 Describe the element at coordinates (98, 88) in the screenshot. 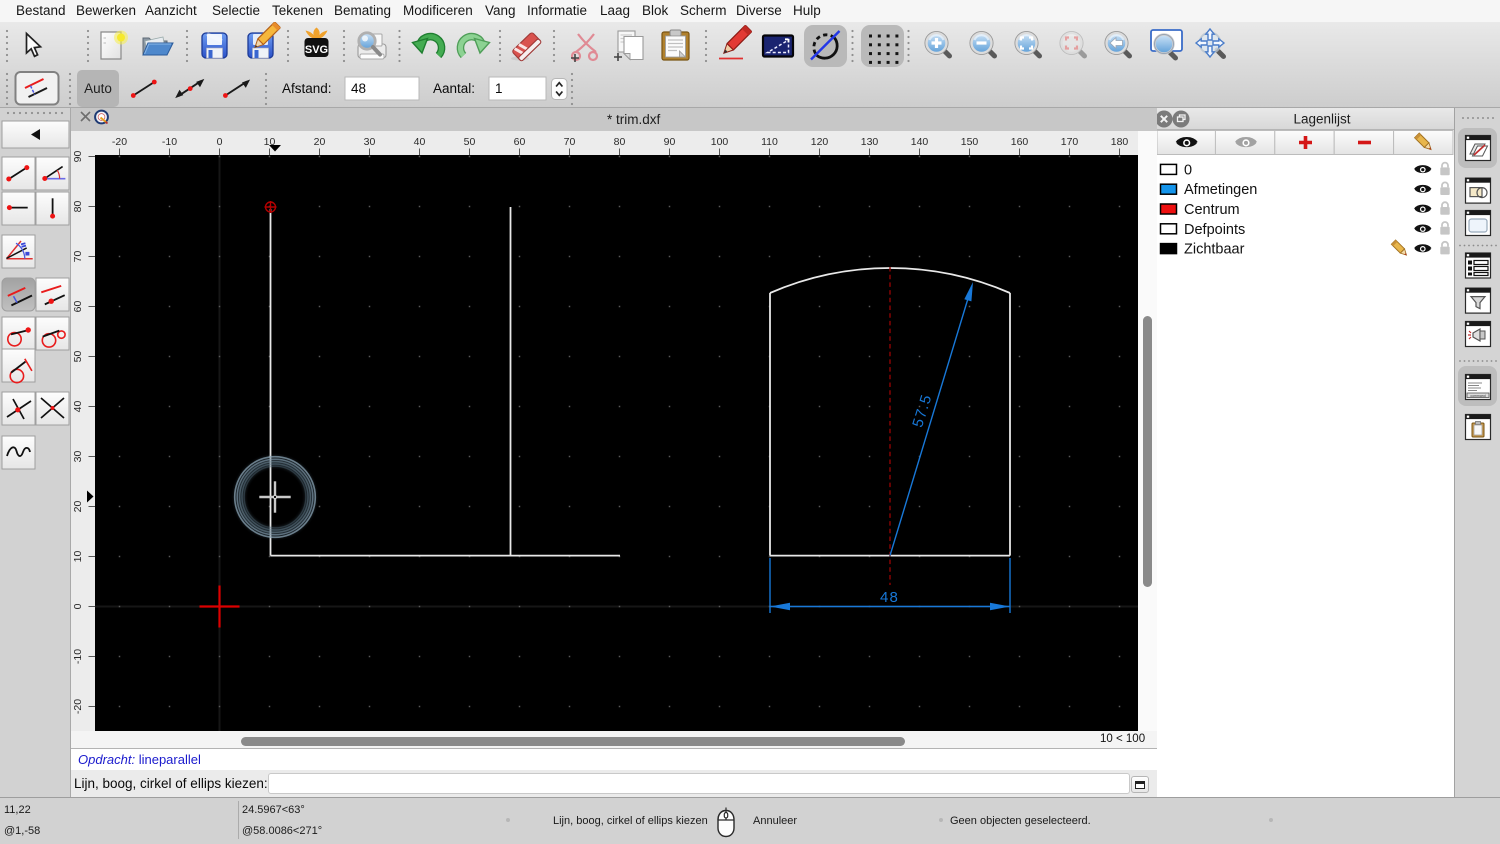

I see `svg-text: Auto` at that location.